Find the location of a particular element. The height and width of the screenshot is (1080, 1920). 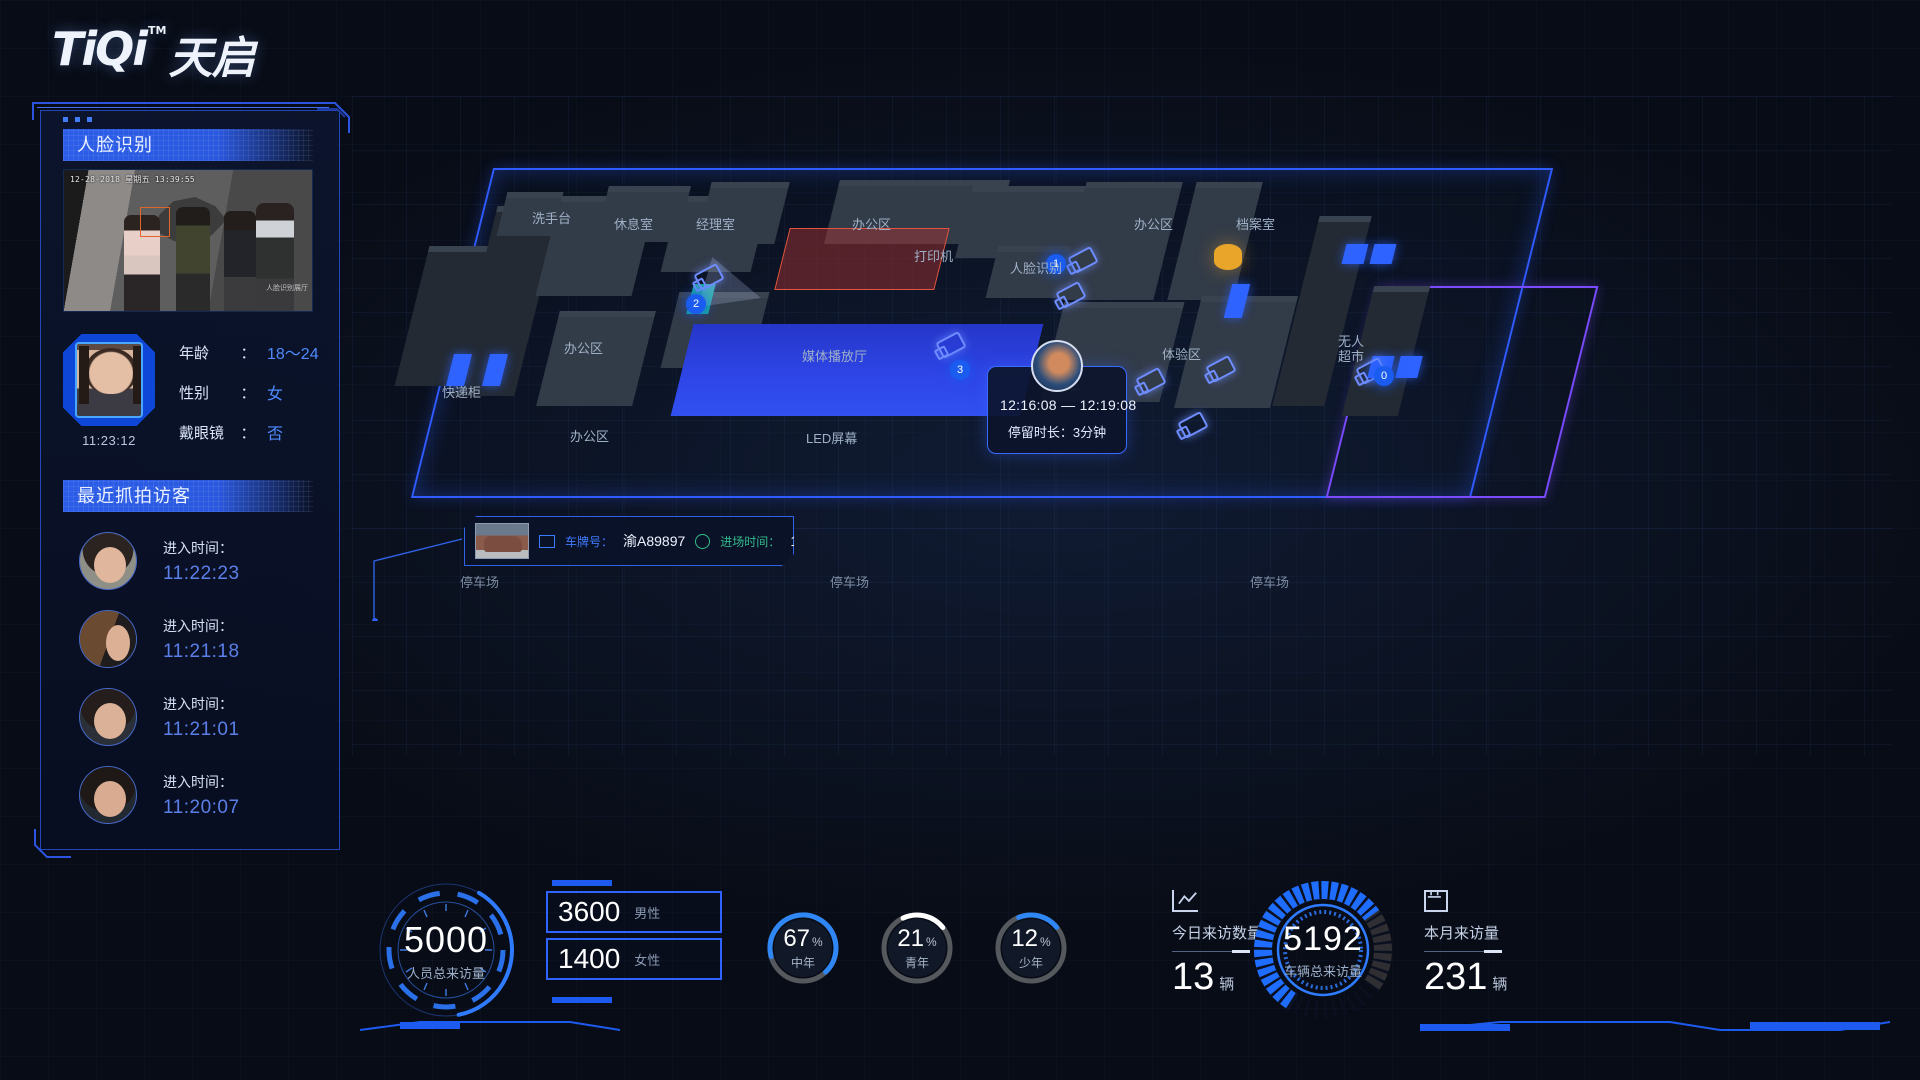

female-count-box: 1400 女性 is located at coordinates (634, 959).